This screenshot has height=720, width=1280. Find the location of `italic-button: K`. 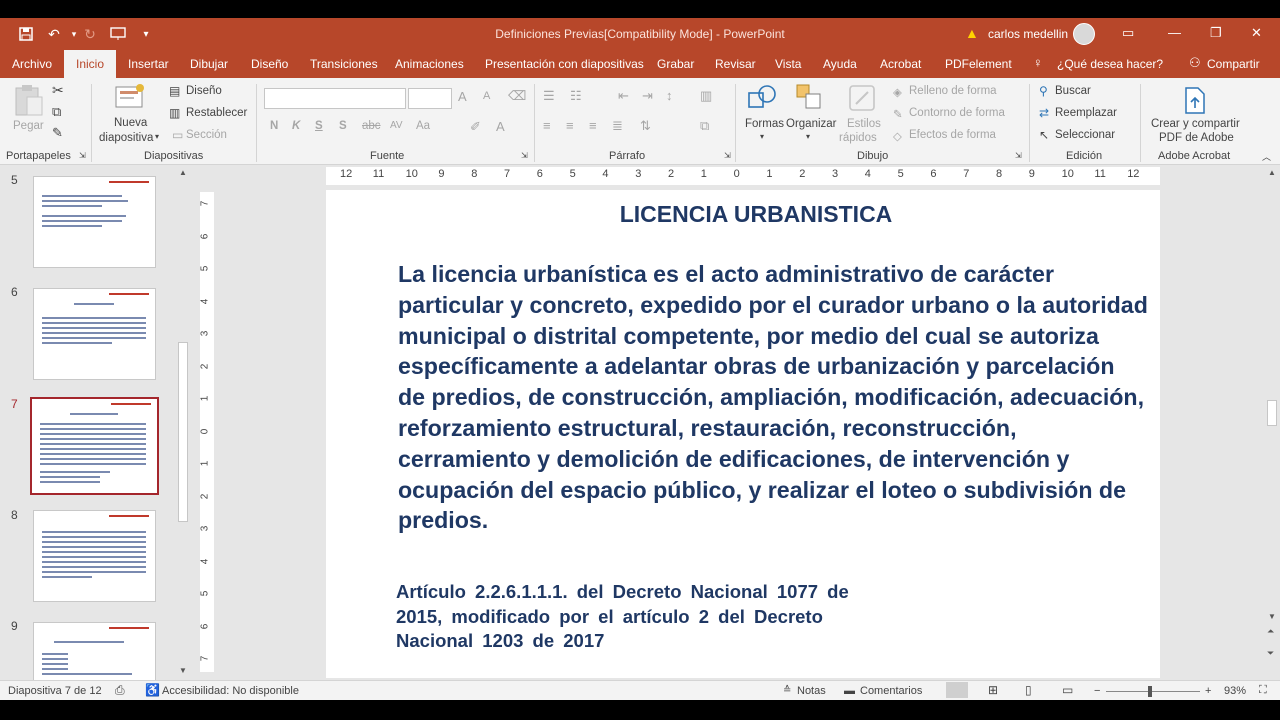

italic-button: K is located at coordinates (296, 126).